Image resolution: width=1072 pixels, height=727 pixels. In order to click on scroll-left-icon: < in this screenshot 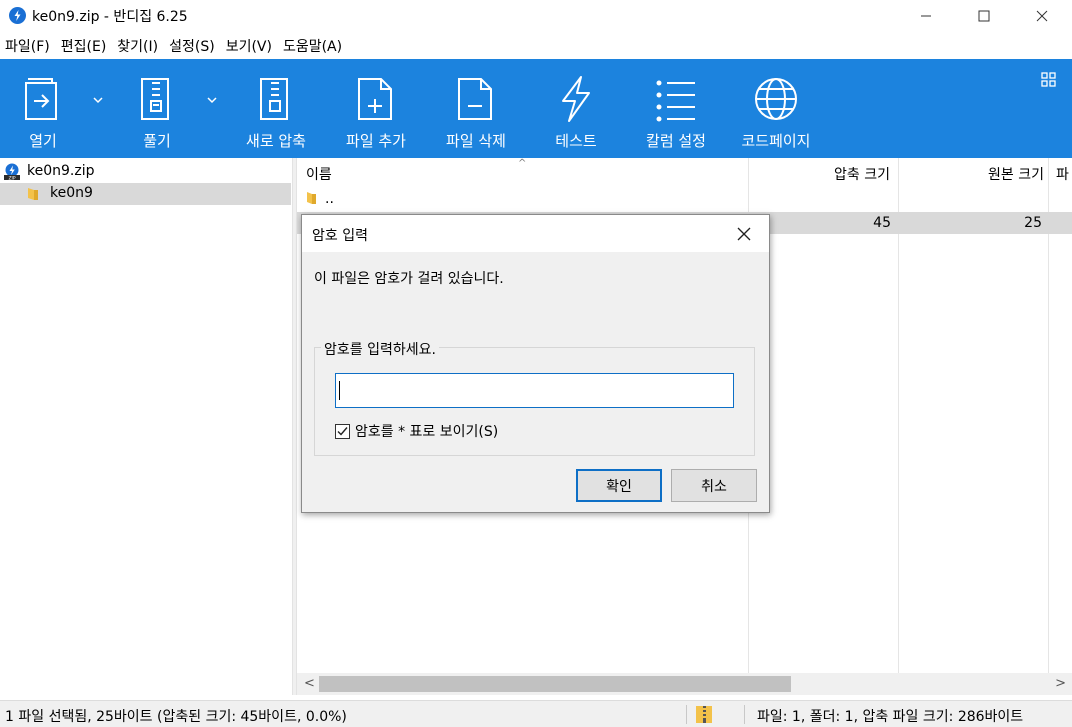, I will do `click(309, 683)`.